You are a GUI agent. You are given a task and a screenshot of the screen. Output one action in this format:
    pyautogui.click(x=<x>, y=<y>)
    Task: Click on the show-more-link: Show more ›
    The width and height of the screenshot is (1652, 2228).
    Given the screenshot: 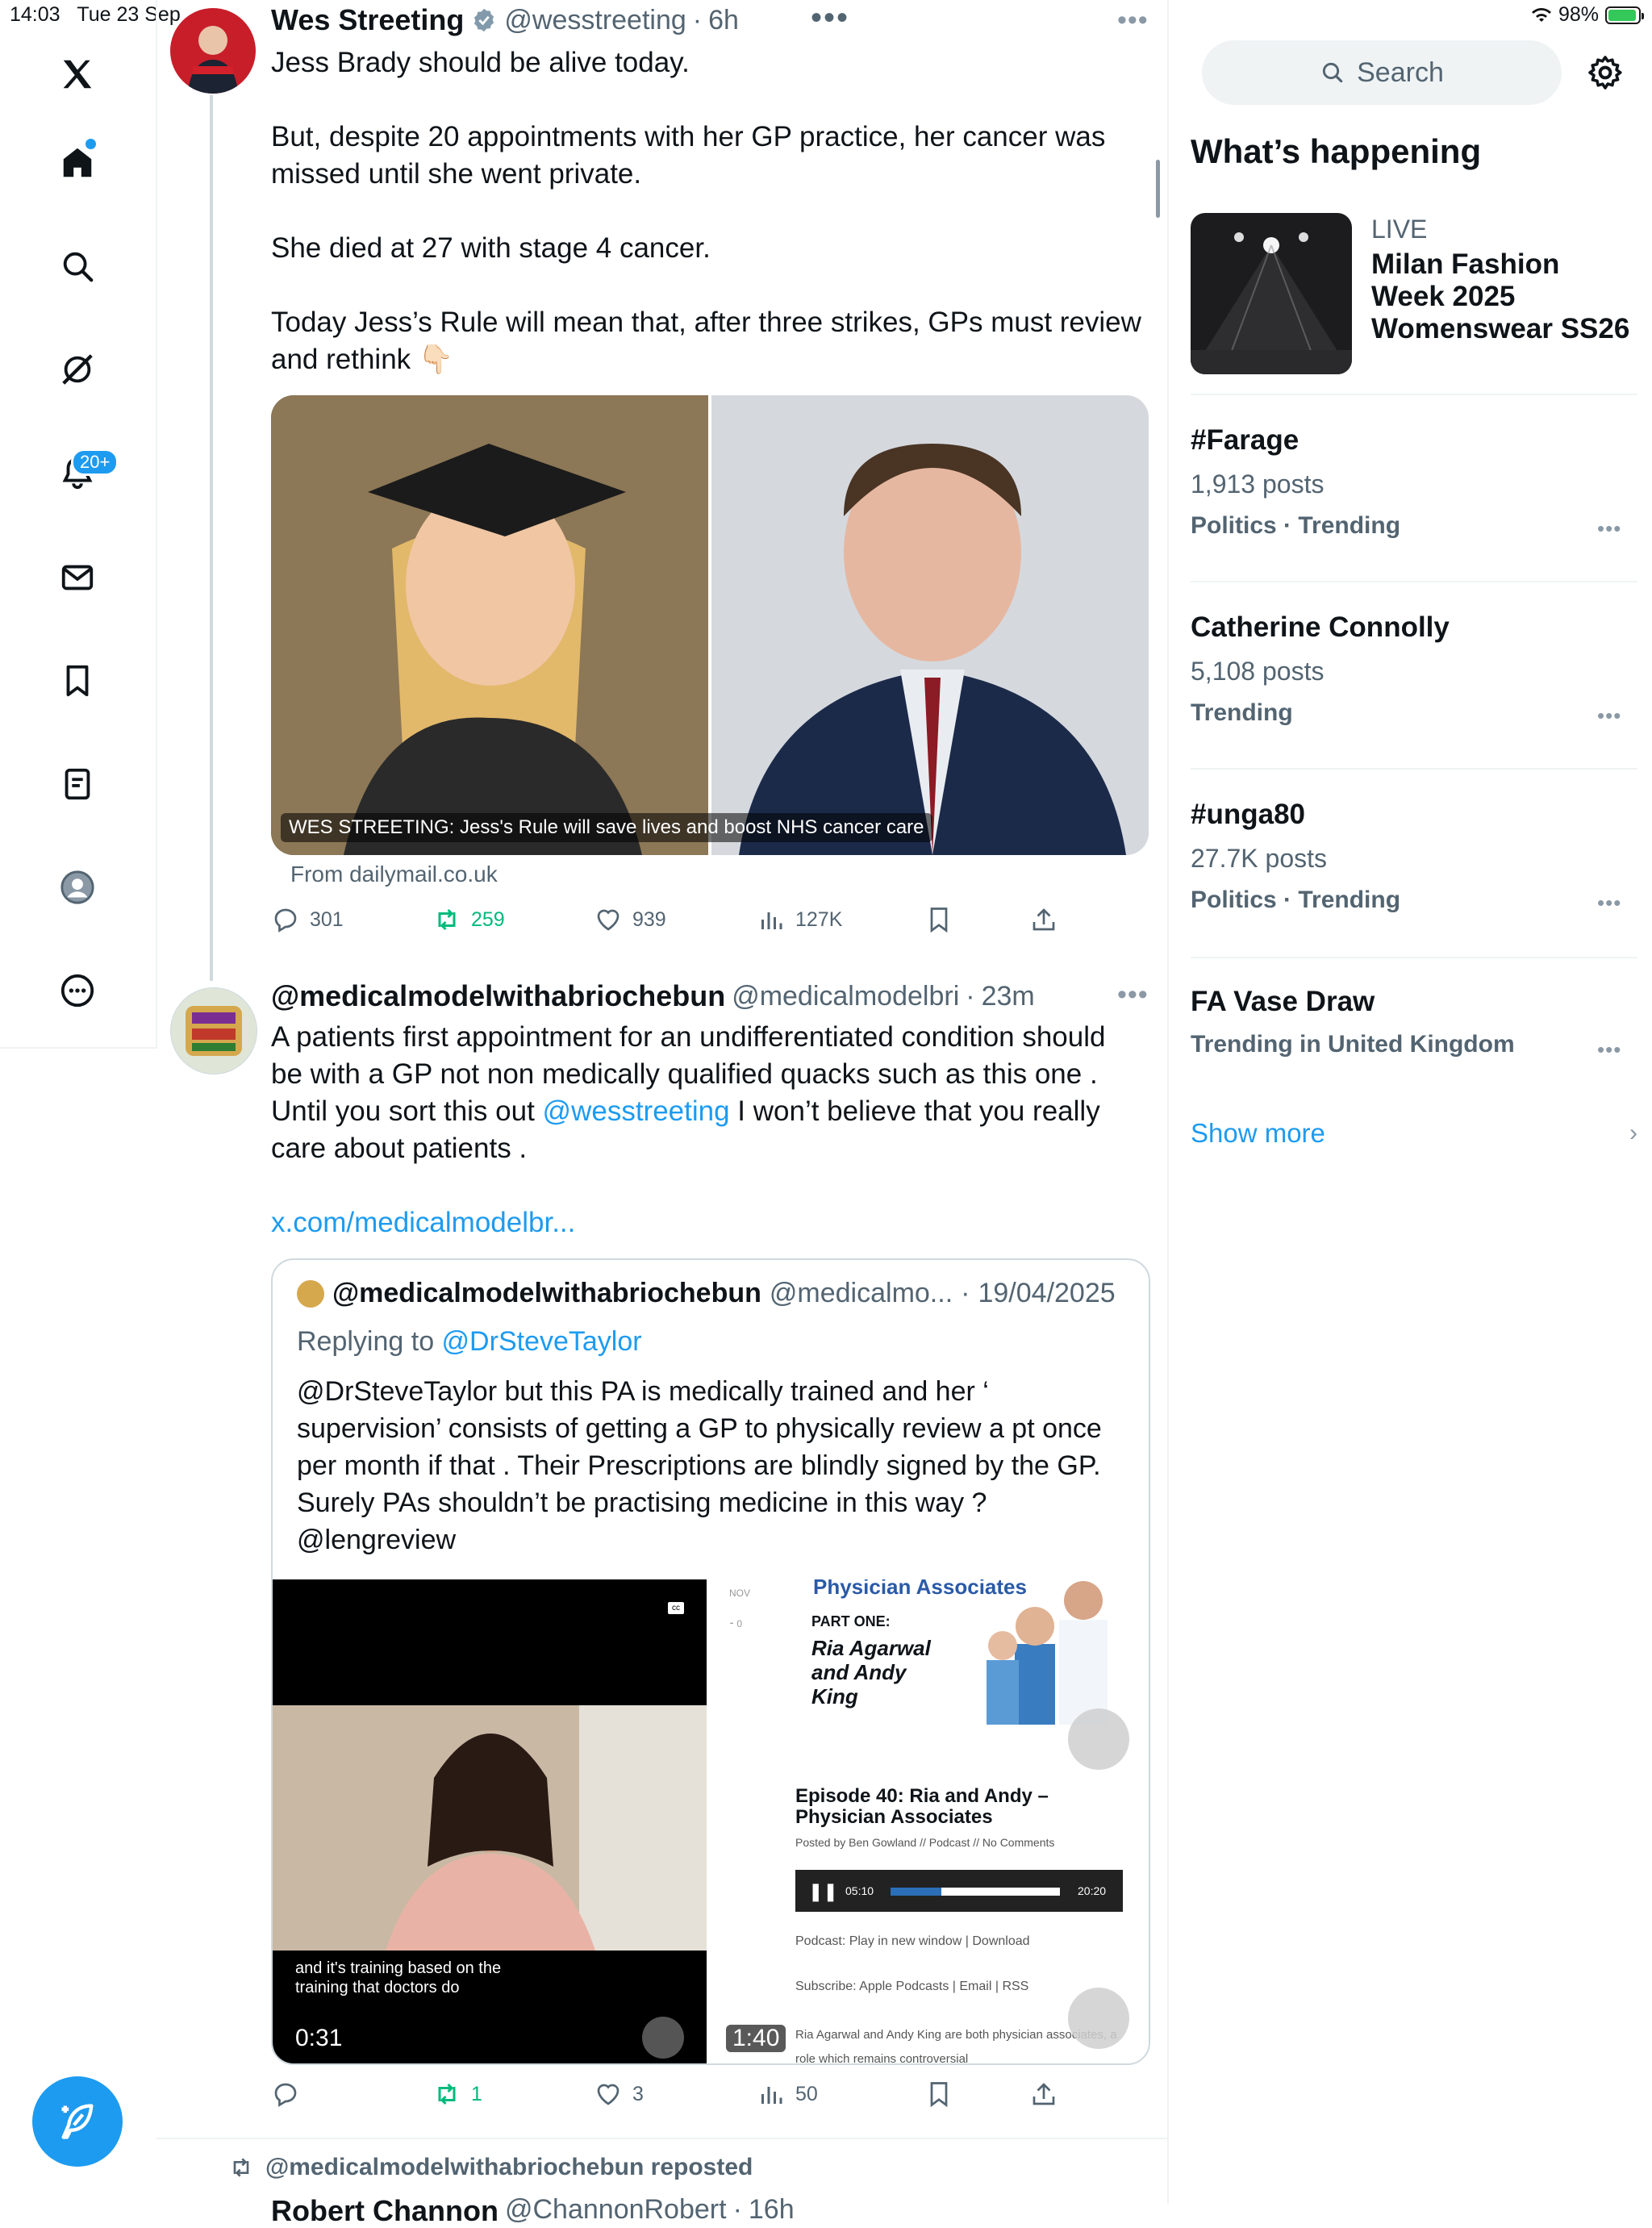 What is the action you would take?
    pyautogui.click(x=1414, y=1133)
    